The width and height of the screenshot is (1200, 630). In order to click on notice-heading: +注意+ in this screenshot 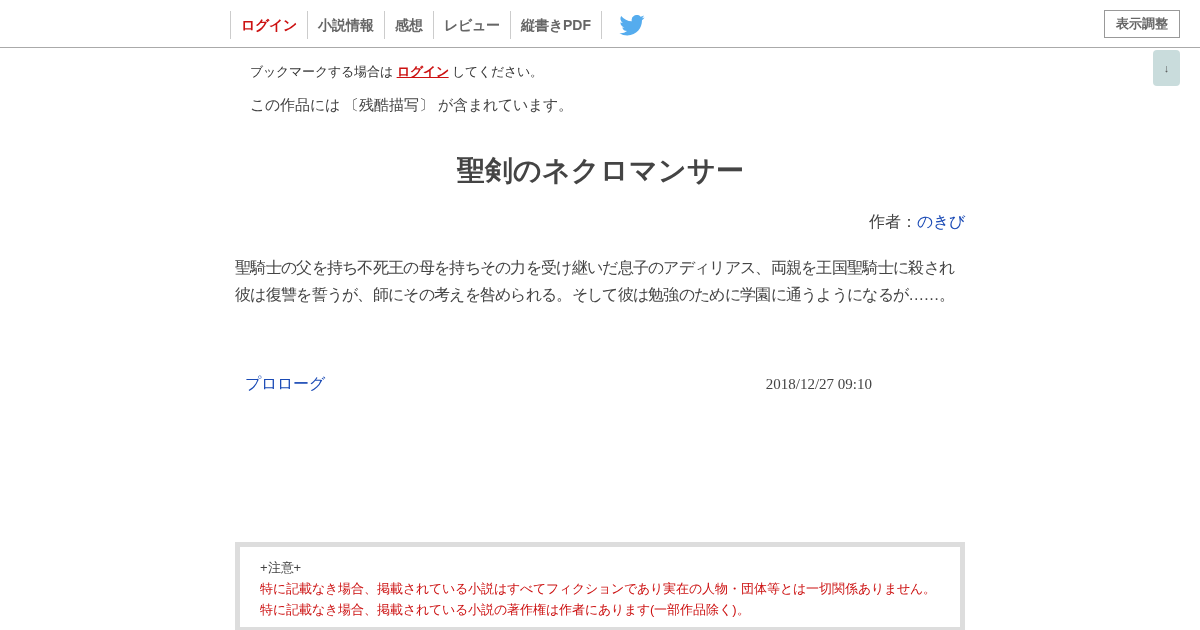, I will do `click(281, 568)`.